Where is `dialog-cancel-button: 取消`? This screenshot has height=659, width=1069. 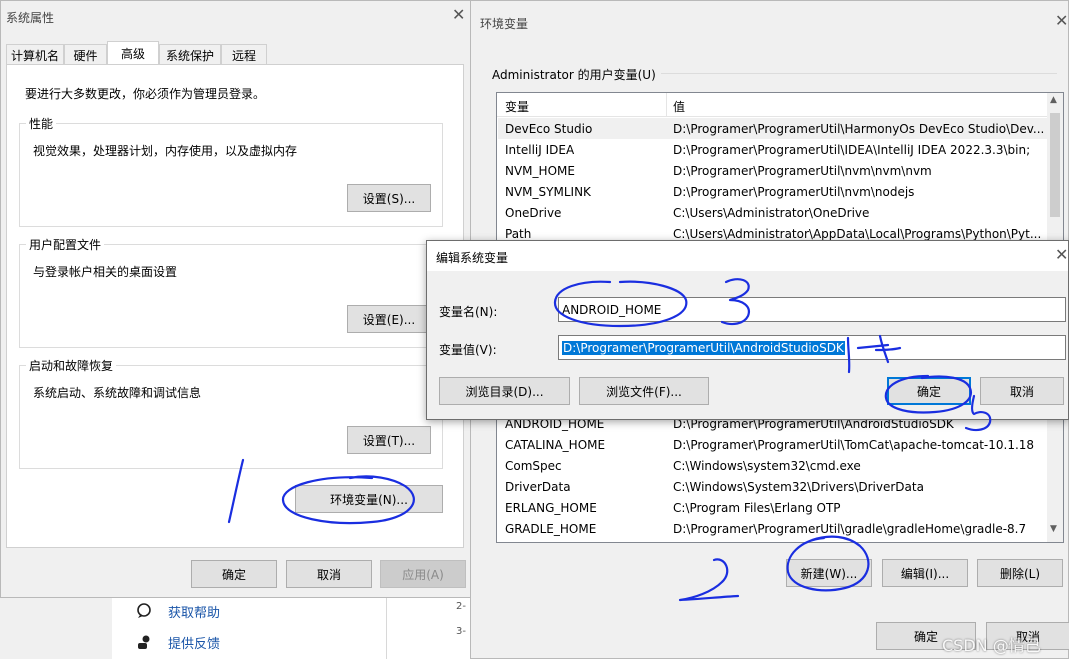 dialog-cancel-button: 取消 is located at coordinates (1022, 391).